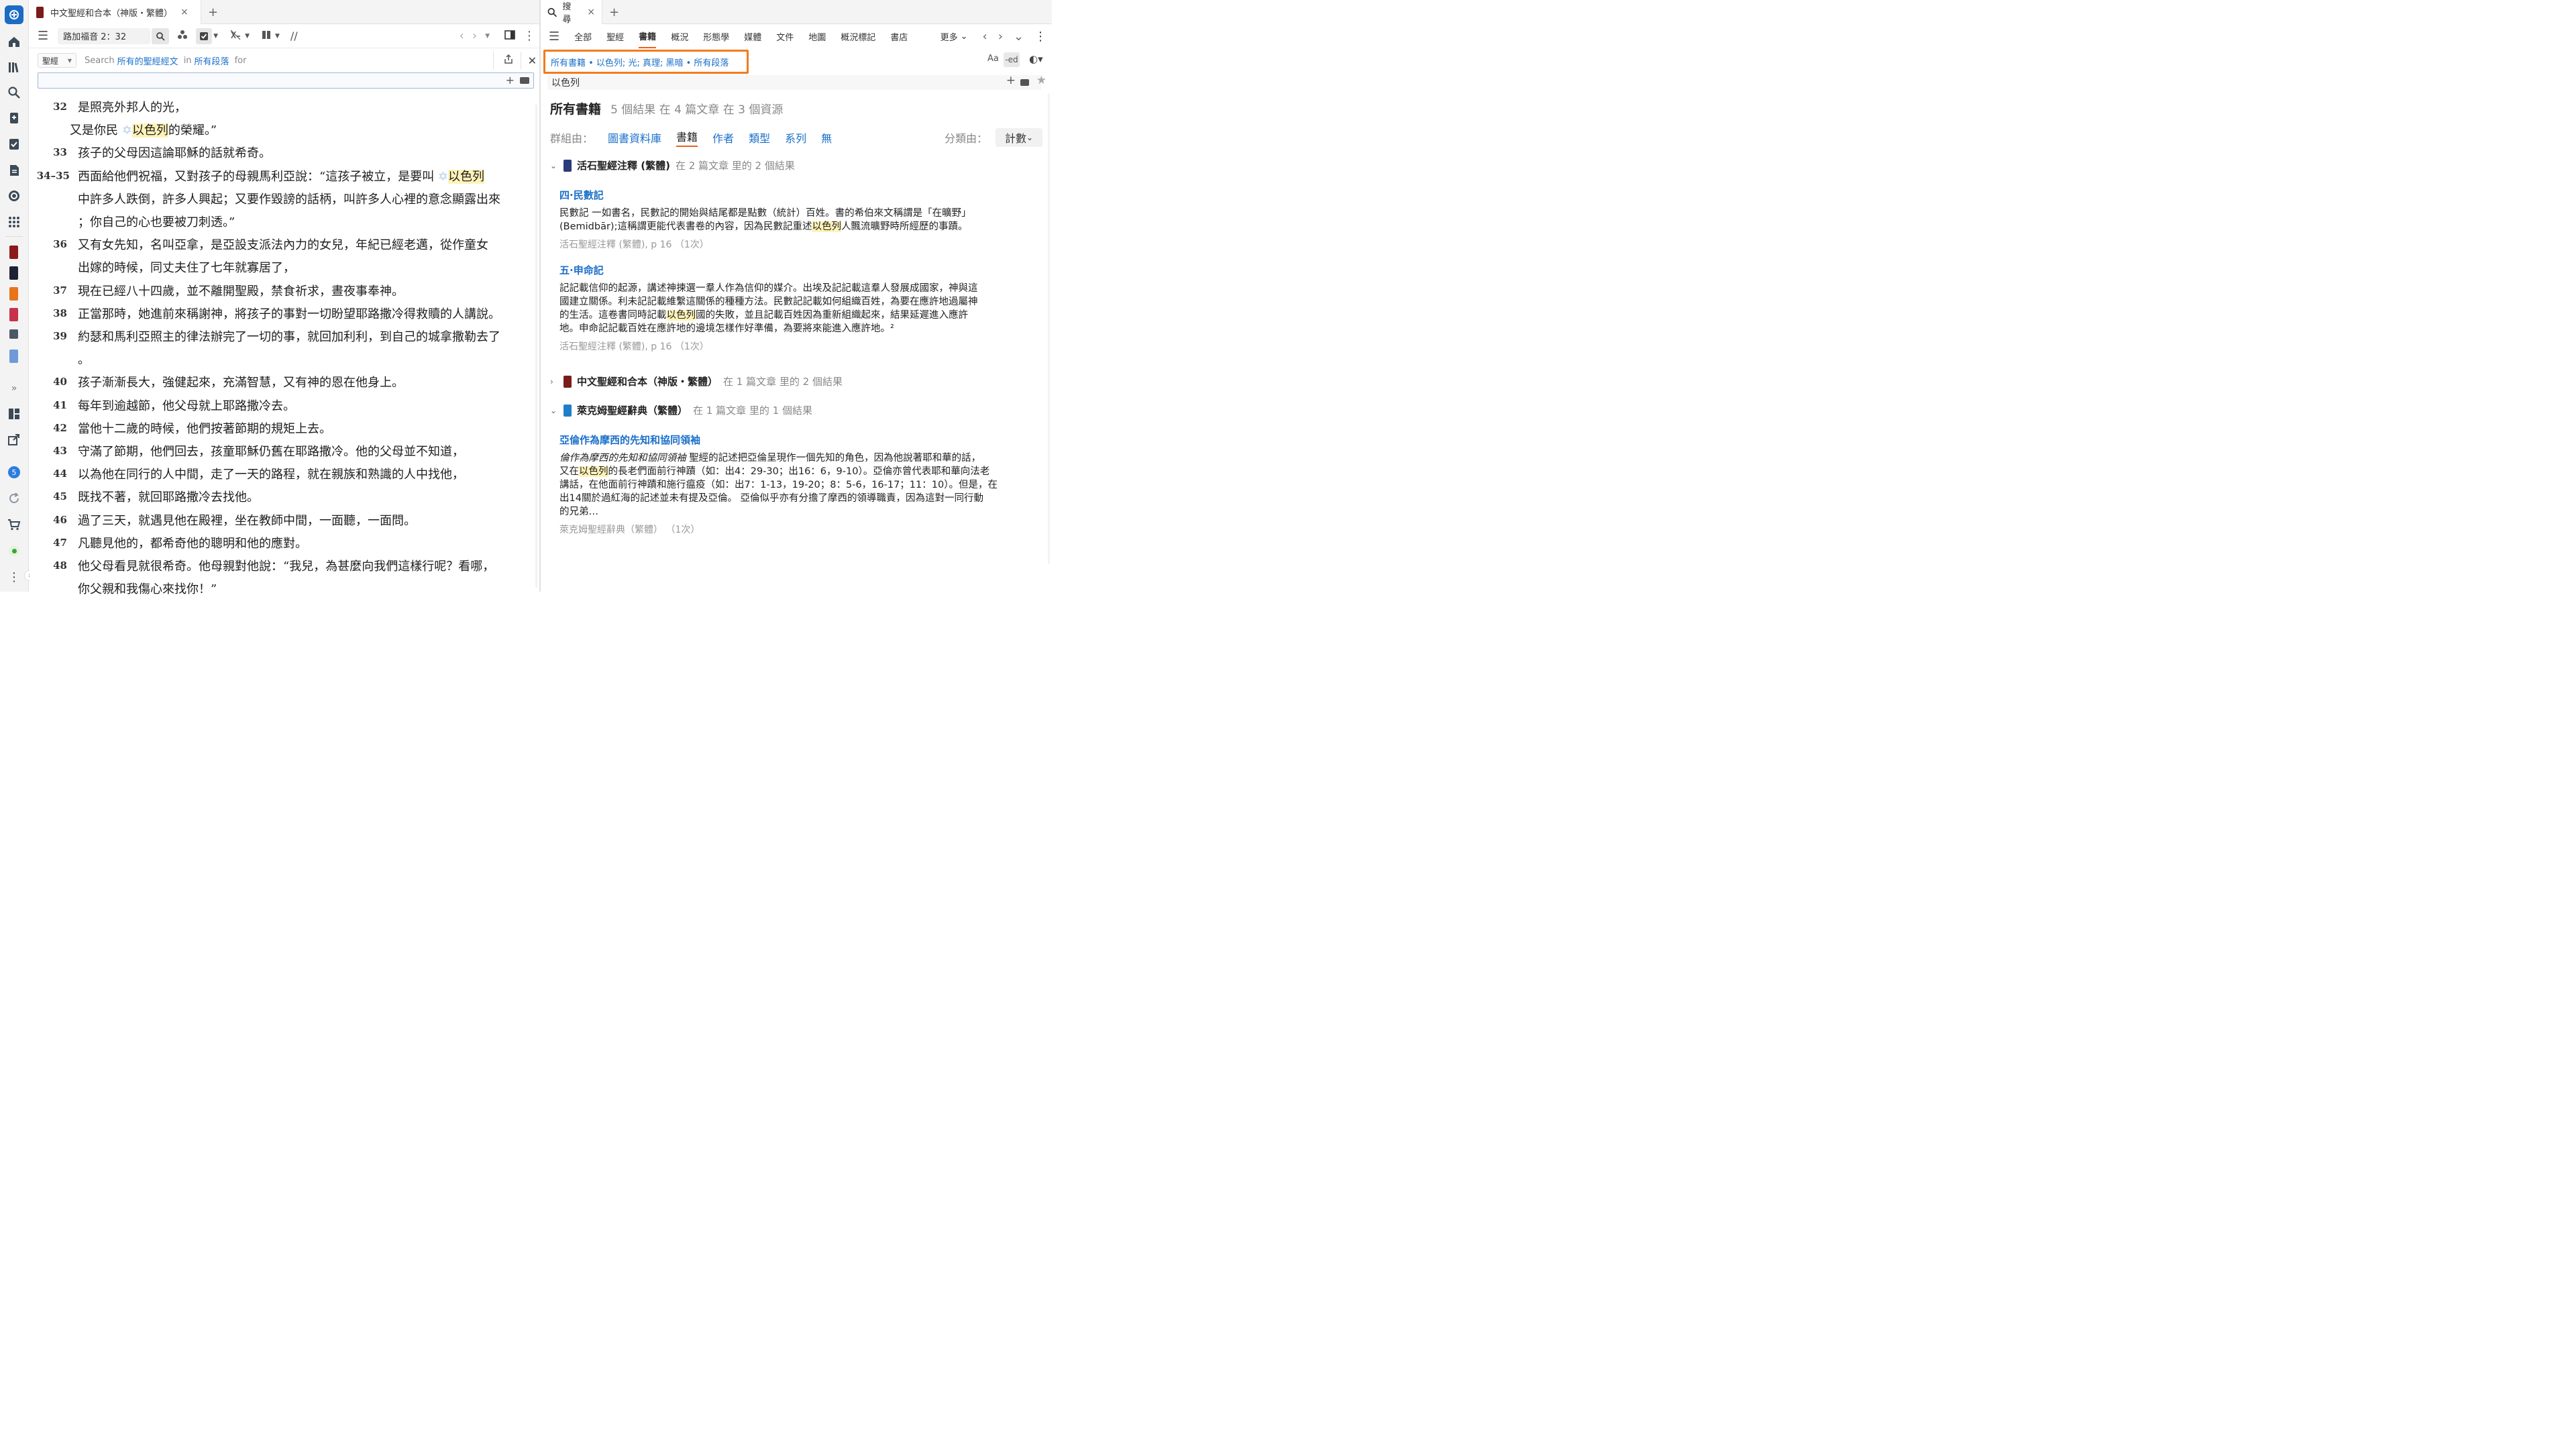 The image size is (2576, 1449). What do you see at coordinates (993, 59) in the screenshot?
I see `font-size-icon: Aa` at bounding box center [993, 59].